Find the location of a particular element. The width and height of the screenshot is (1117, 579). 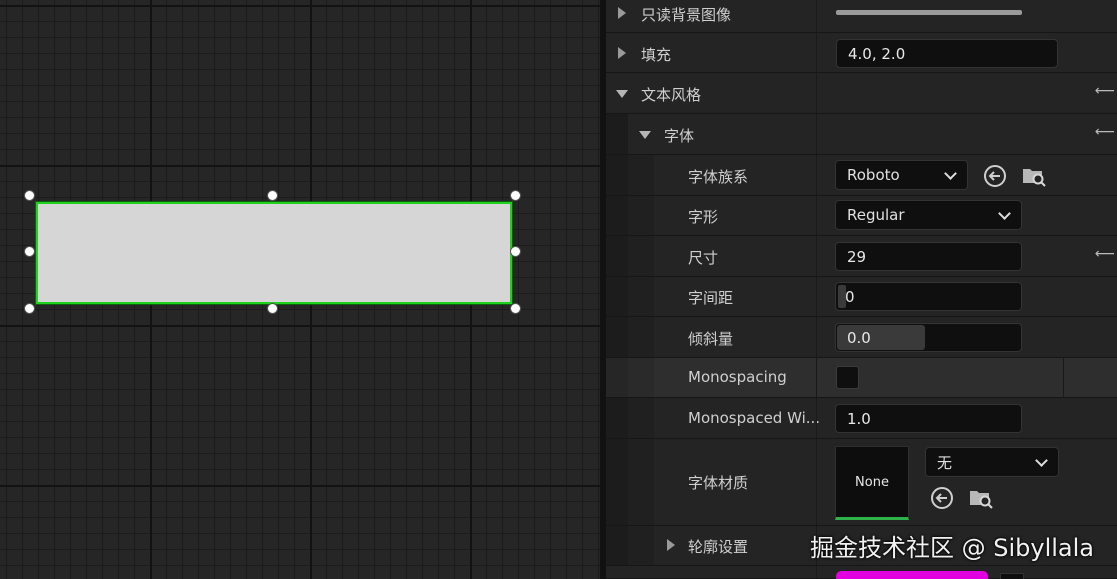

resize-handle-bc is located at coordinates (272, 308).